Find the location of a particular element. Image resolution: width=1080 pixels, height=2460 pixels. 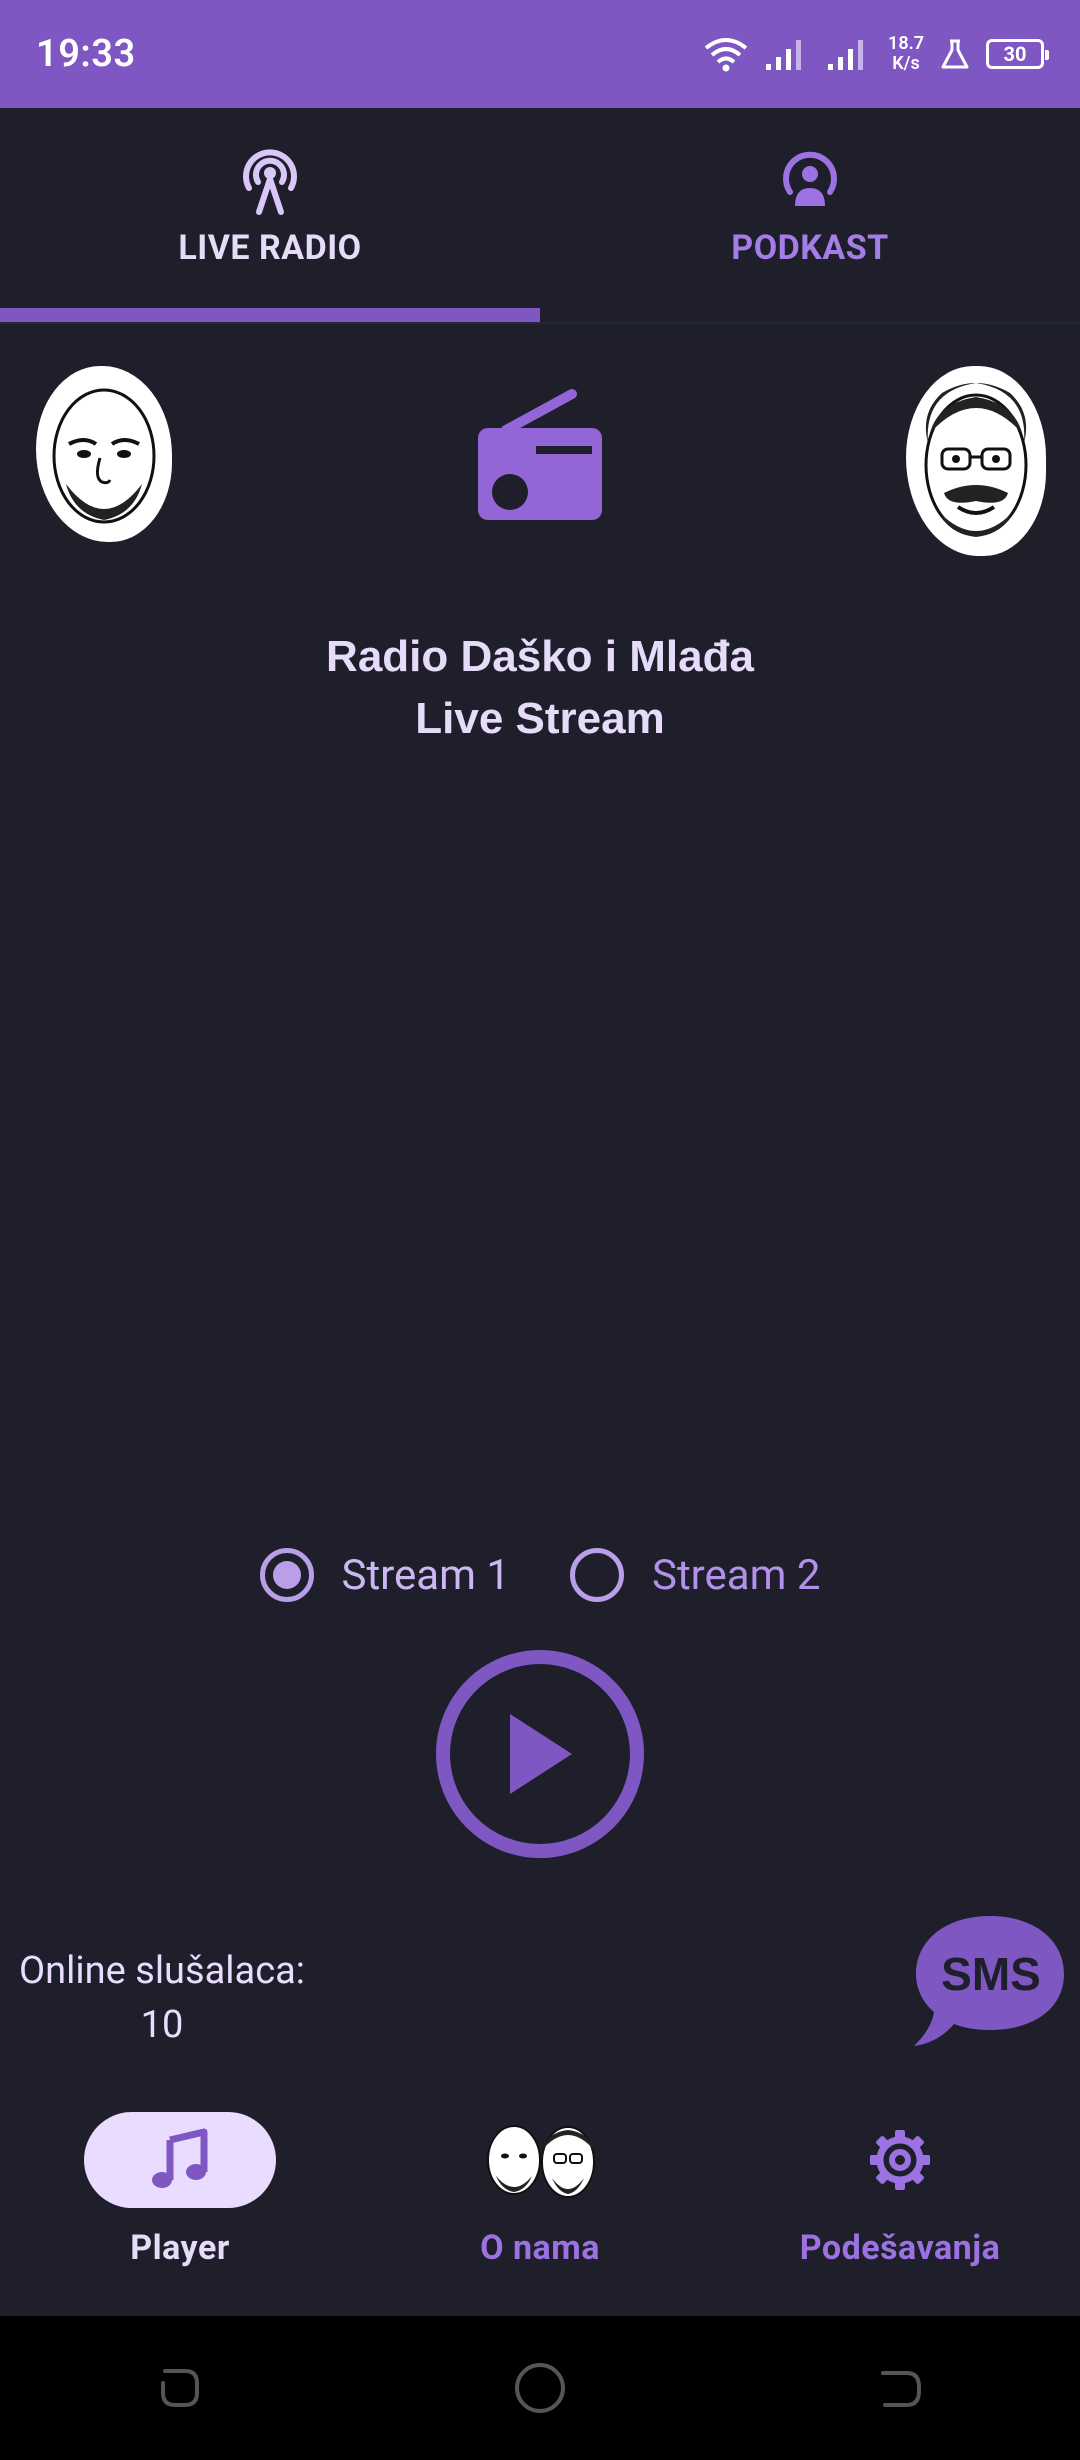

network-speed-value: 18.7 is located at coordinates (906, 43).